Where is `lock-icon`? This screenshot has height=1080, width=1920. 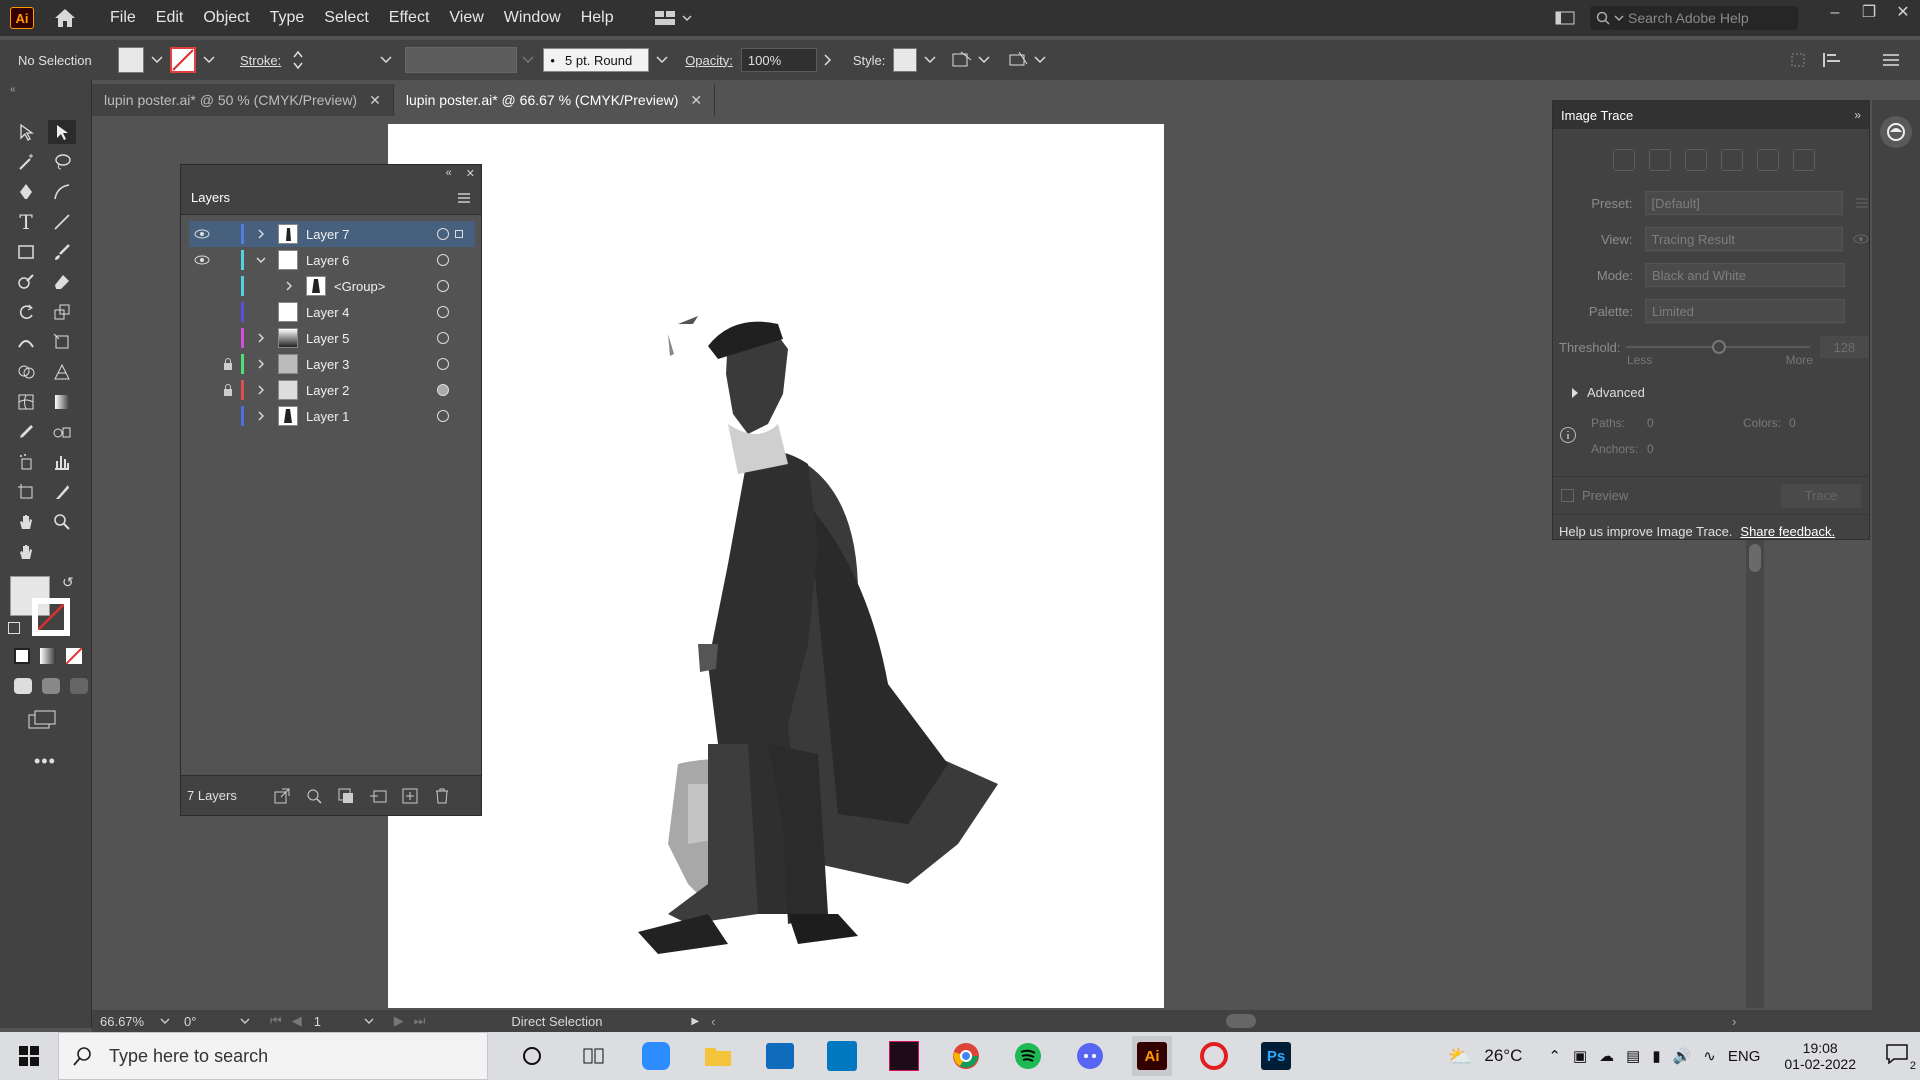
lock-icon is located at coordinates (228, 364).